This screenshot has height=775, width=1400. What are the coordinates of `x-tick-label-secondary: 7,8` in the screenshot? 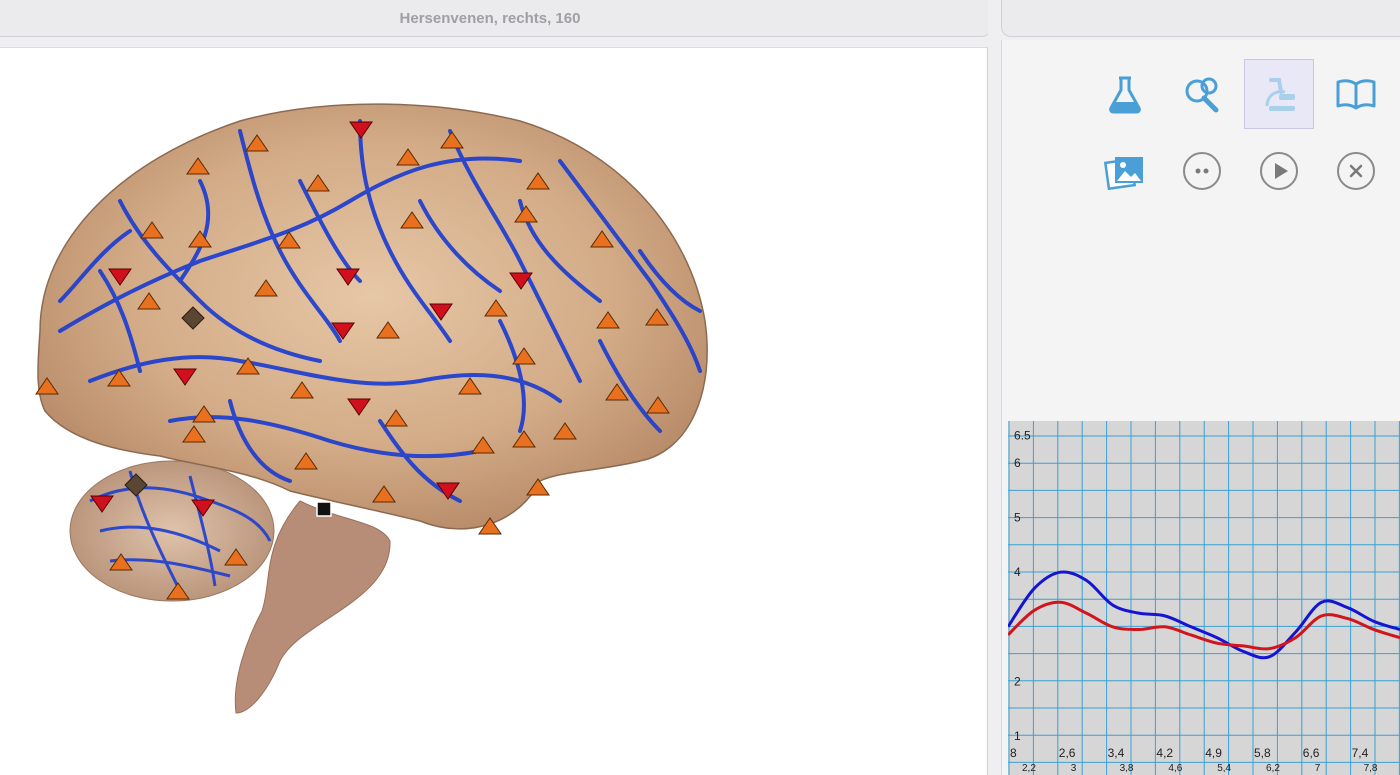 It's located at (1371, 768).